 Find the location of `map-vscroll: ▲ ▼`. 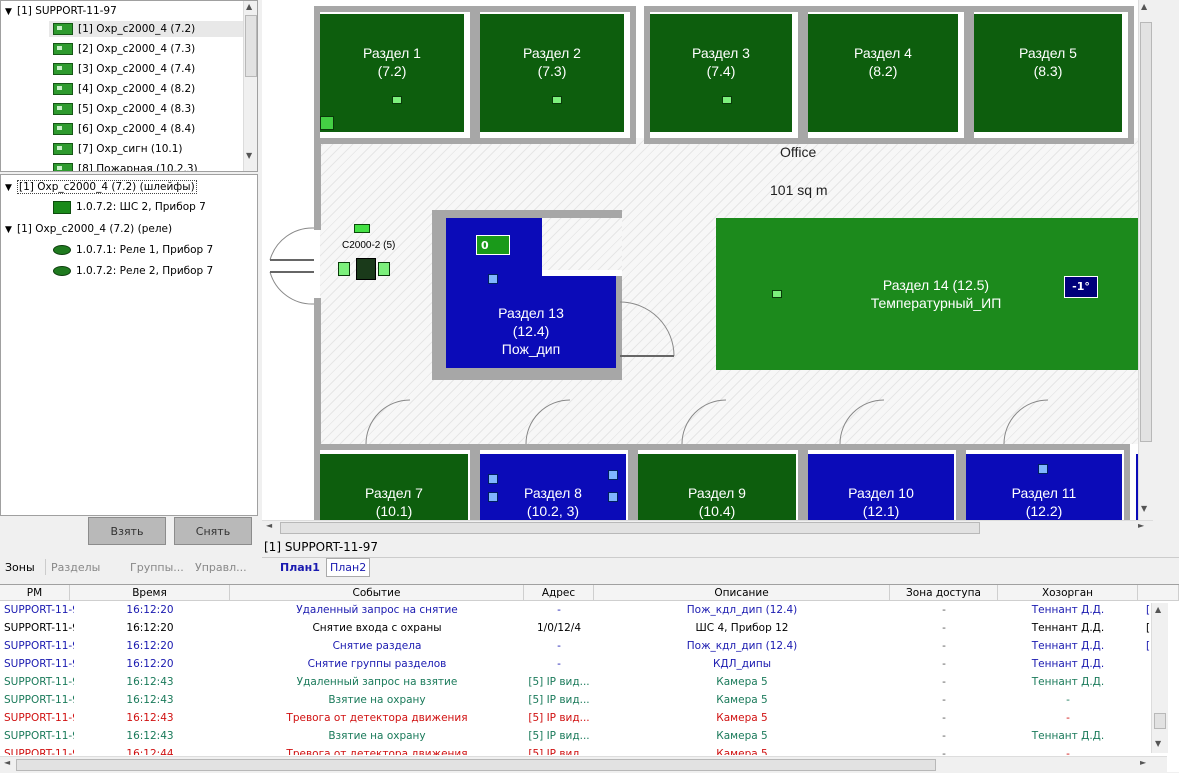

map-vscroll: ▲ ▼ is located at coordinates (1145, 260).